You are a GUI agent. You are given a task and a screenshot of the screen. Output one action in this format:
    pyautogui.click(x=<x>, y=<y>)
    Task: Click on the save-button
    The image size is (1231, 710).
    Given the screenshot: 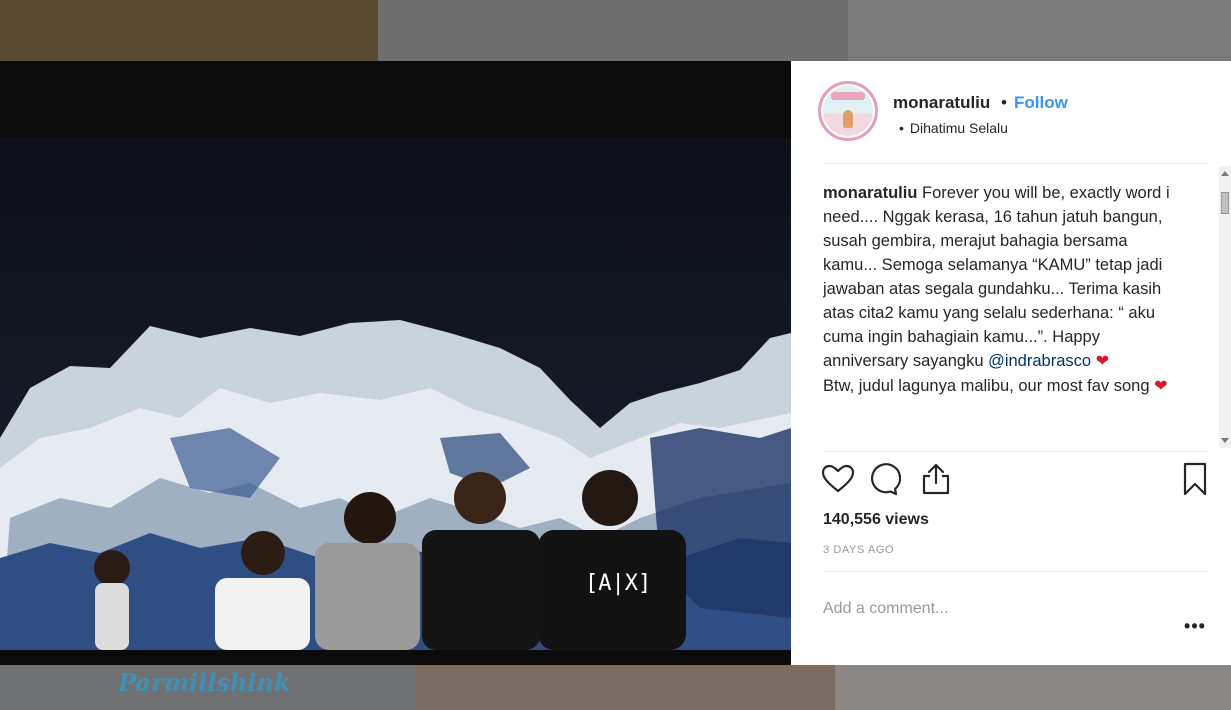 What is the action you would take?
    pyautogui.click(x=1195, y=479)
    